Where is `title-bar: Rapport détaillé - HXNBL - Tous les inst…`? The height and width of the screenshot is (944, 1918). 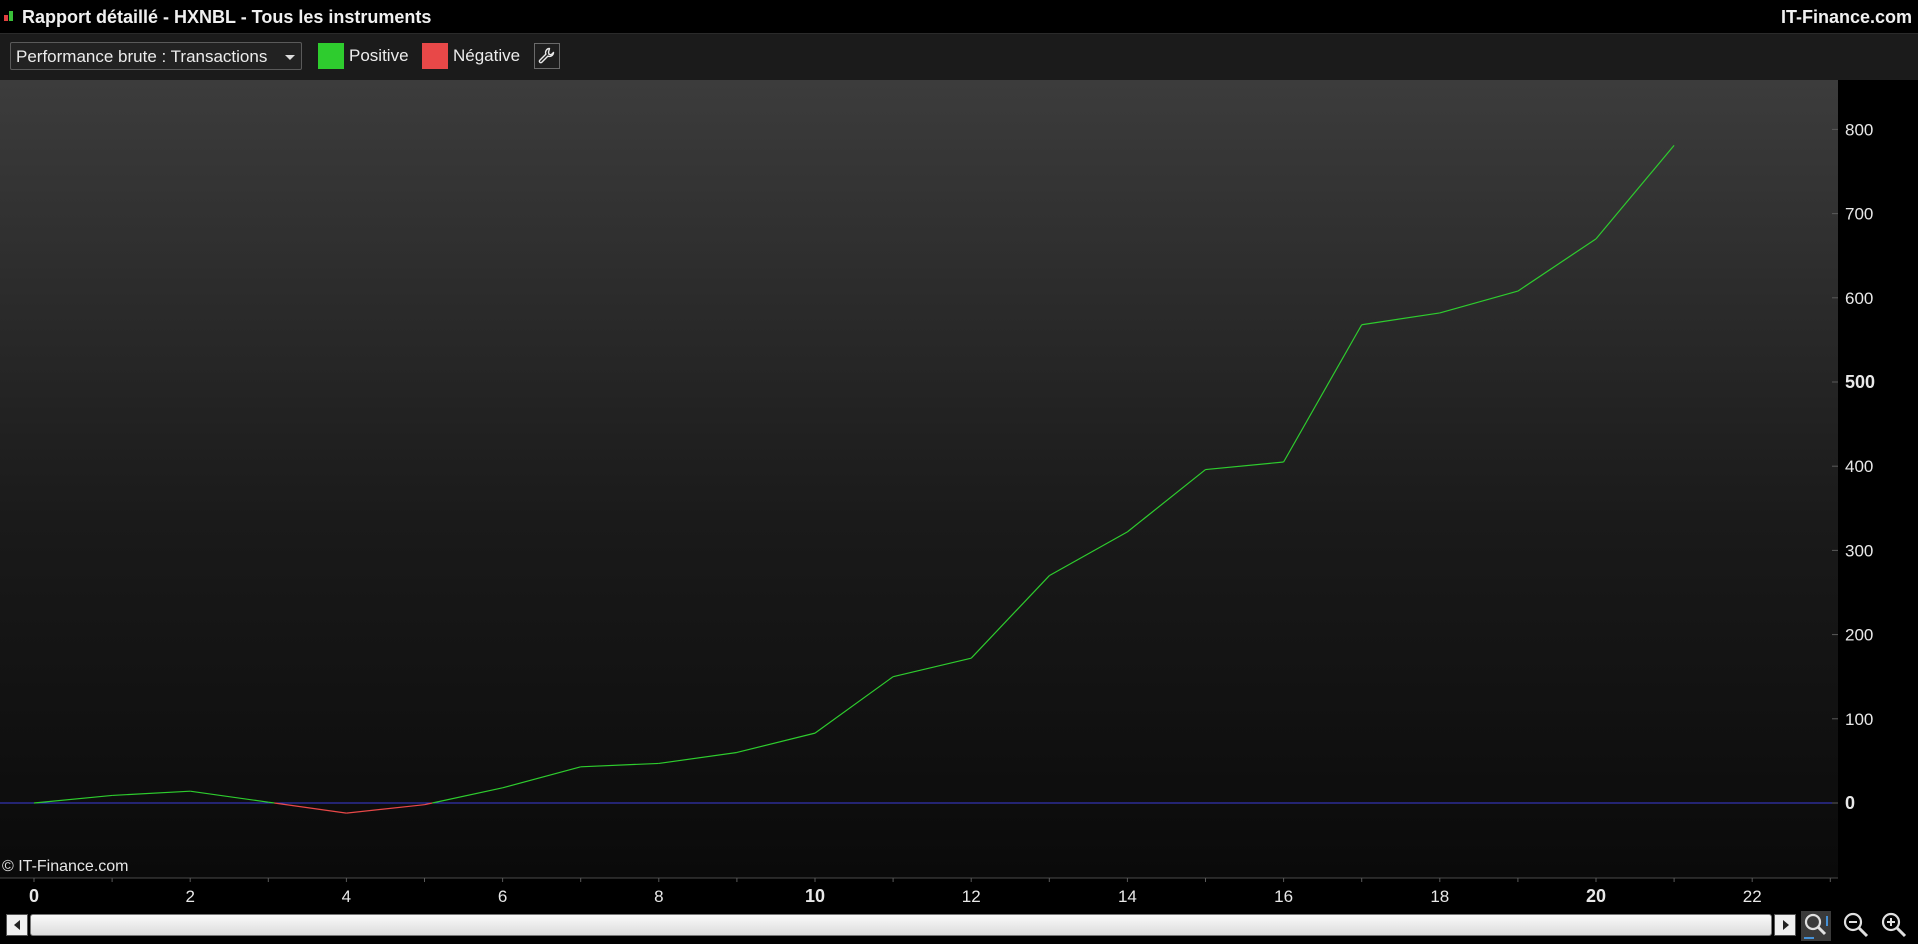 title-bar: Rapport détaillé - HXNBL - Tous les inst… is located at coordinates (959, 17).